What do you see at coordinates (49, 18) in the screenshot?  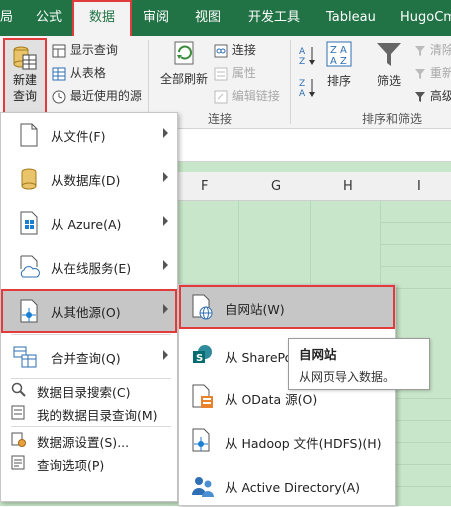 I see `tab-formulas: 公式` at bounding box center [49, 18].